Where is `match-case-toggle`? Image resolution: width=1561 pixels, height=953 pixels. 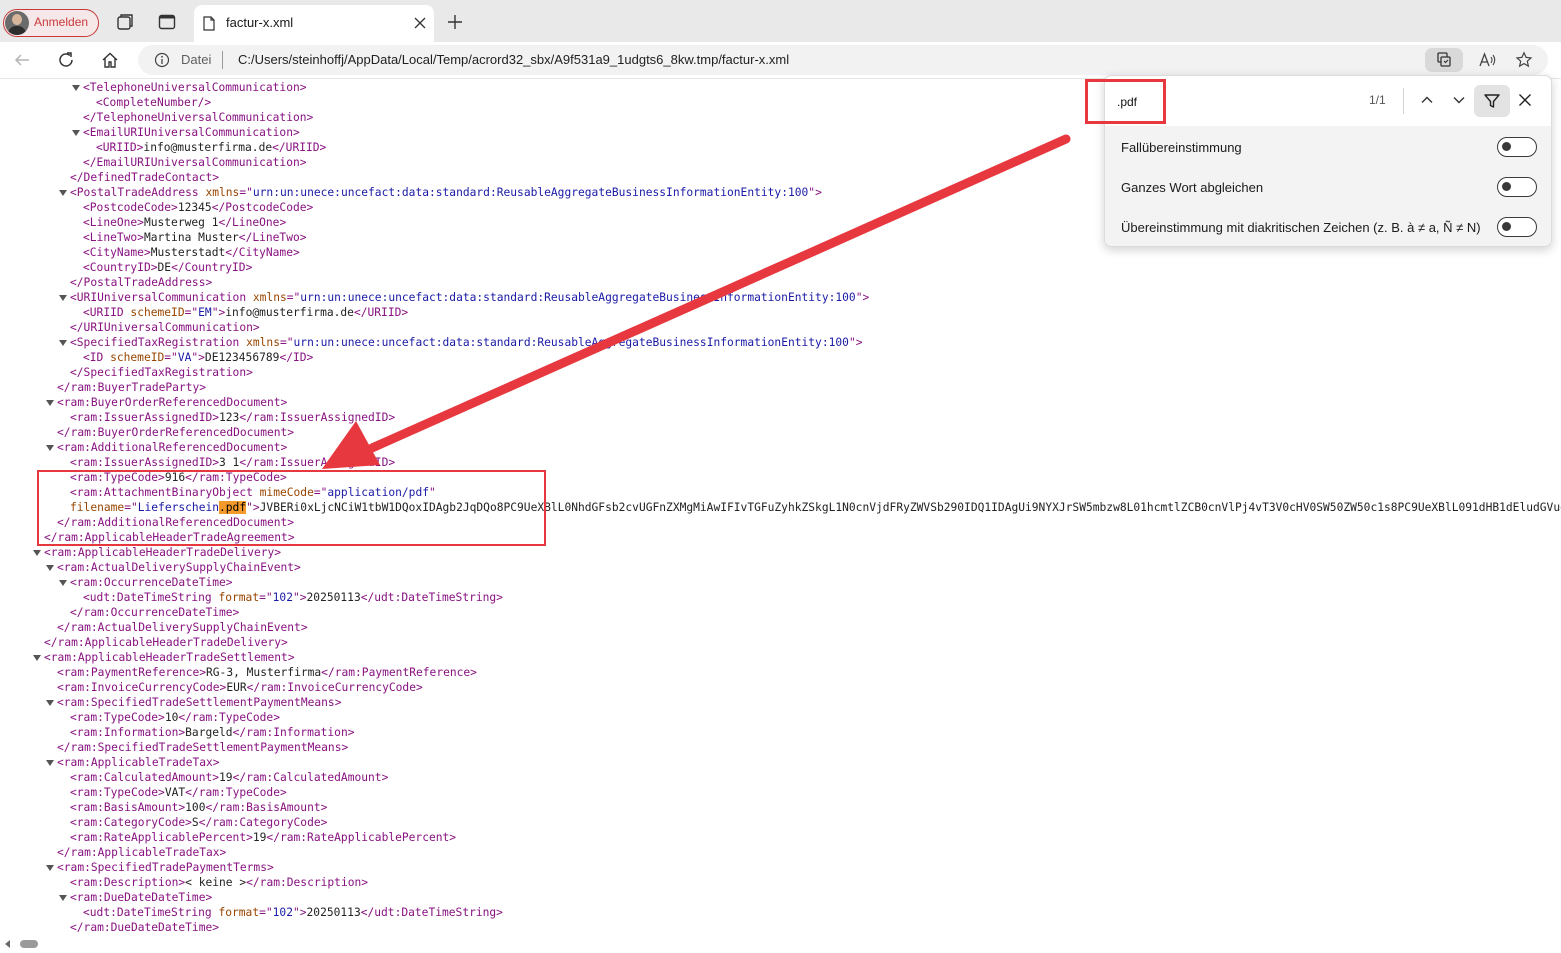
match-case-toggle is located at coordinates (1517, 147).